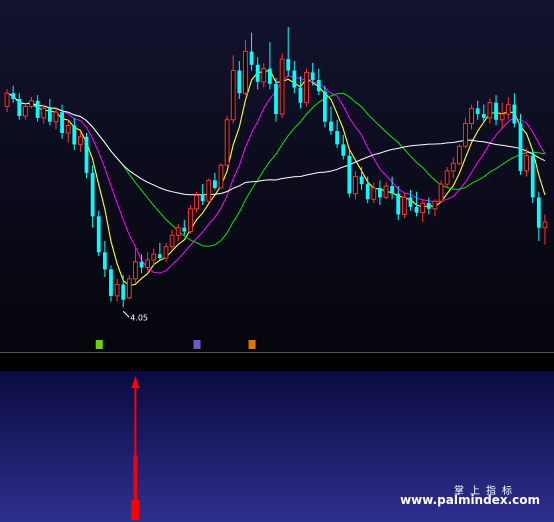 The width and height of the screenshot is (554, 522). I want to click on signal-body, so click(135, 478).